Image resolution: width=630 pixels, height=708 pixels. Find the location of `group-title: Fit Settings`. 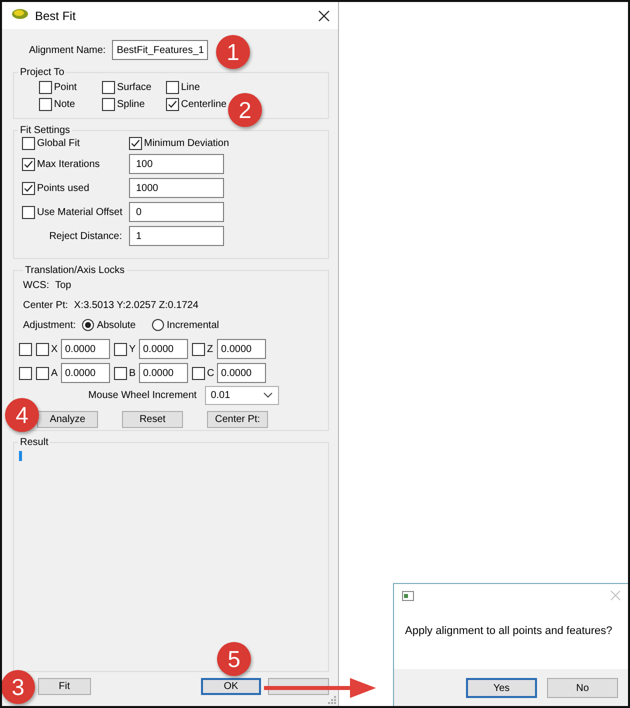

group-title: Fit Settings is located at coordinates (45, 130).